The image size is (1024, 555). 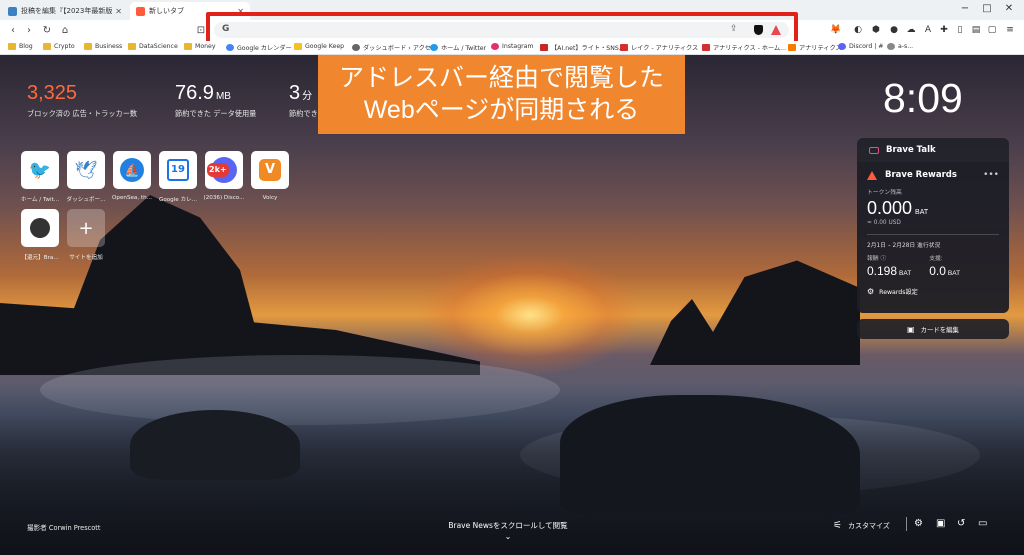 What do you see at coordinates (178, 170) in the screenshot?
I see `google-calendar-icon: 19` at bounding box center [178, 170].